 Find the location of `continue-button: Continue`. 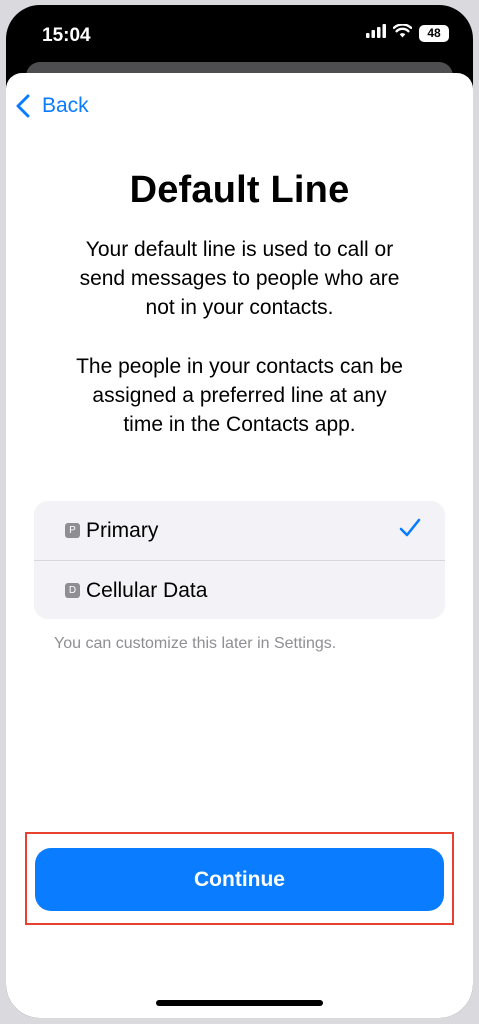

continue-button: Continue is located at coordinates (239, 879).